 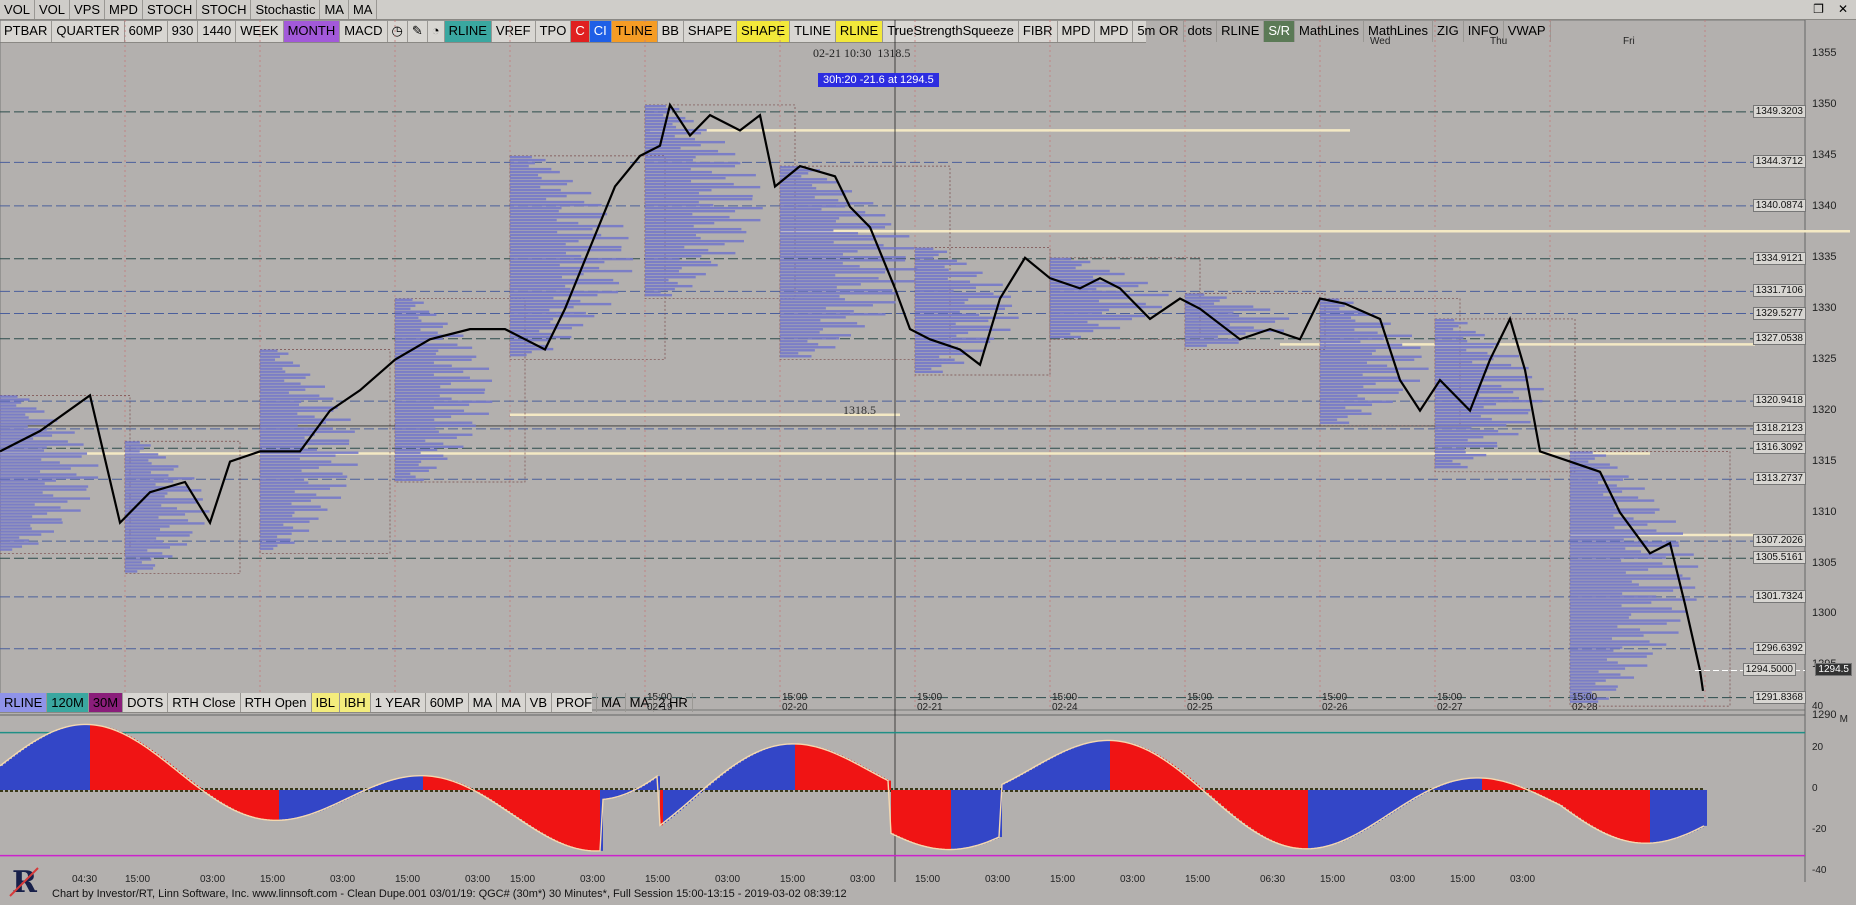 I want to click on tool3-60mp-button: 60MP, so click(x=447, y=702).